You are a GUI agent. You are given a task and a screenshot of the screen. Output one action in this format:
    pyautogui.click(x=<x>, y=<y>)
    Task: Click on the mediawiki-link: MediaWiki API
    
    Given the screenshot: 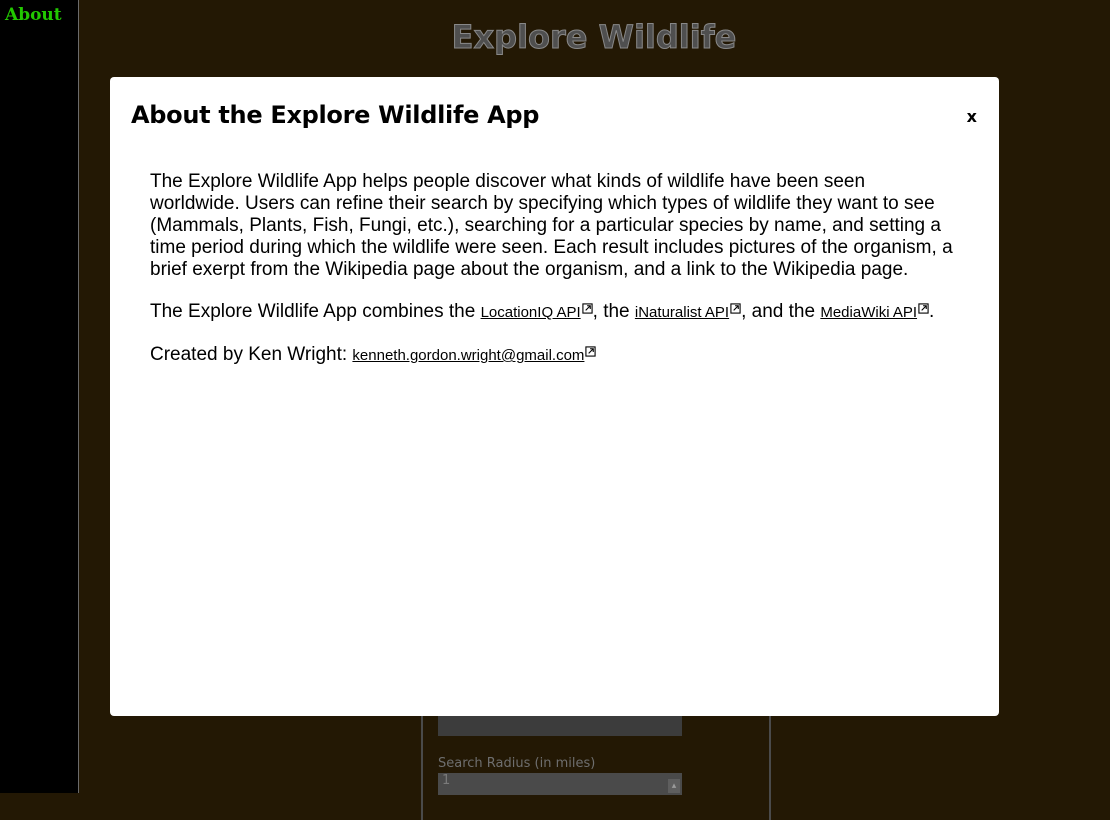 What is the action you would take?
    pyautogui.click(x=874, y=312)
    